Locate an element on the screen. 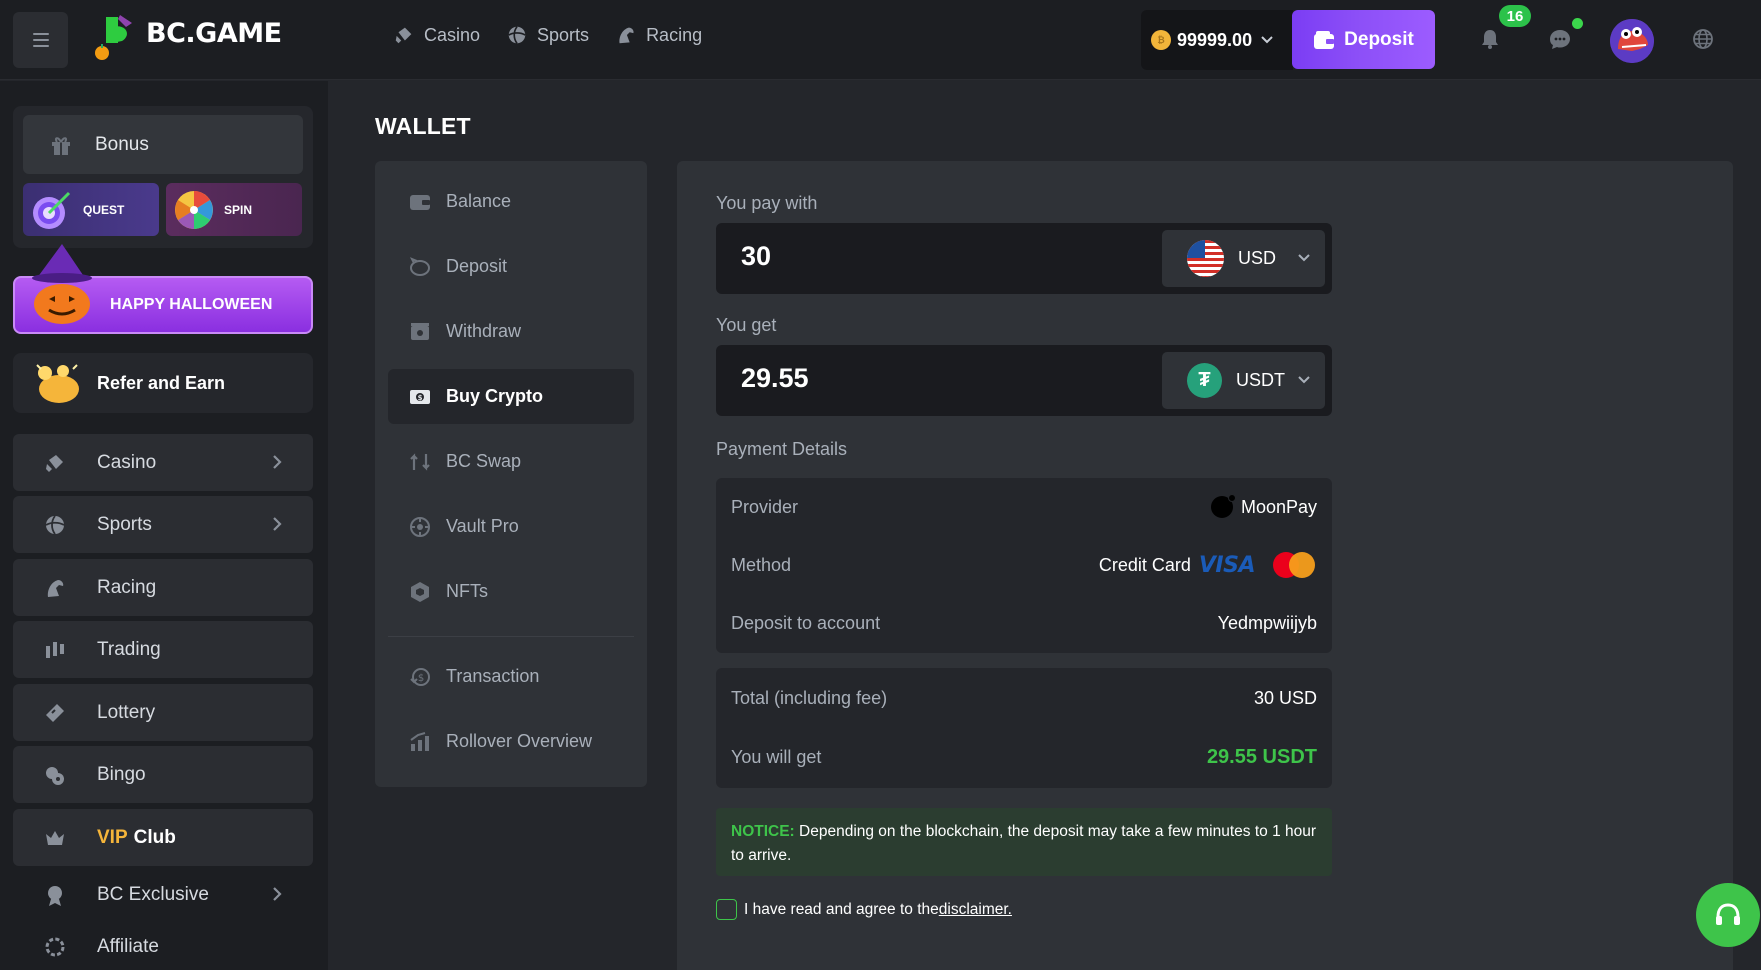 This screenshot has width=1761, height=970. total-label: Total (including fee) is located at coordinates (809, 698).